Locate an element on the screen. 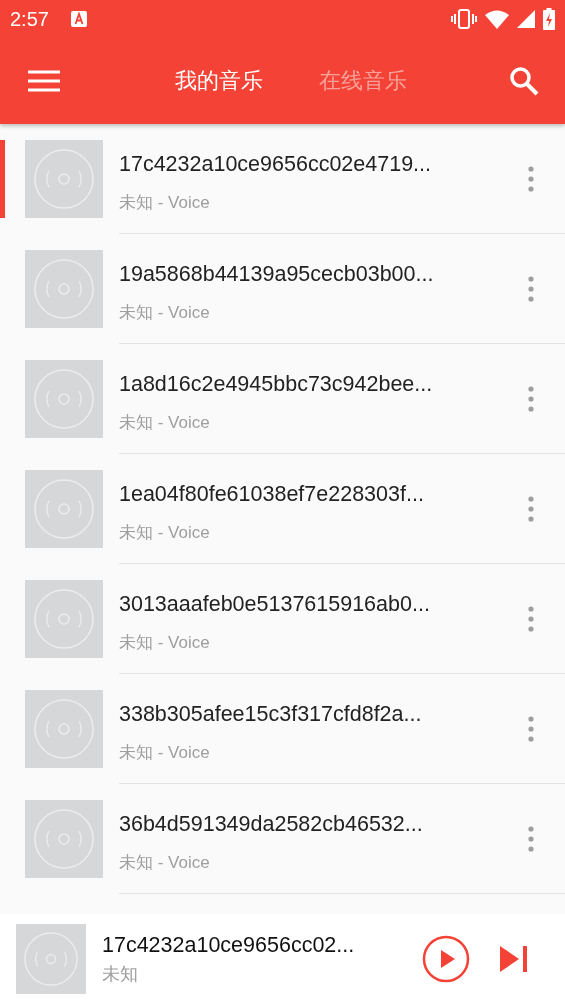  signal-icon is located at coordinates (526, 19).